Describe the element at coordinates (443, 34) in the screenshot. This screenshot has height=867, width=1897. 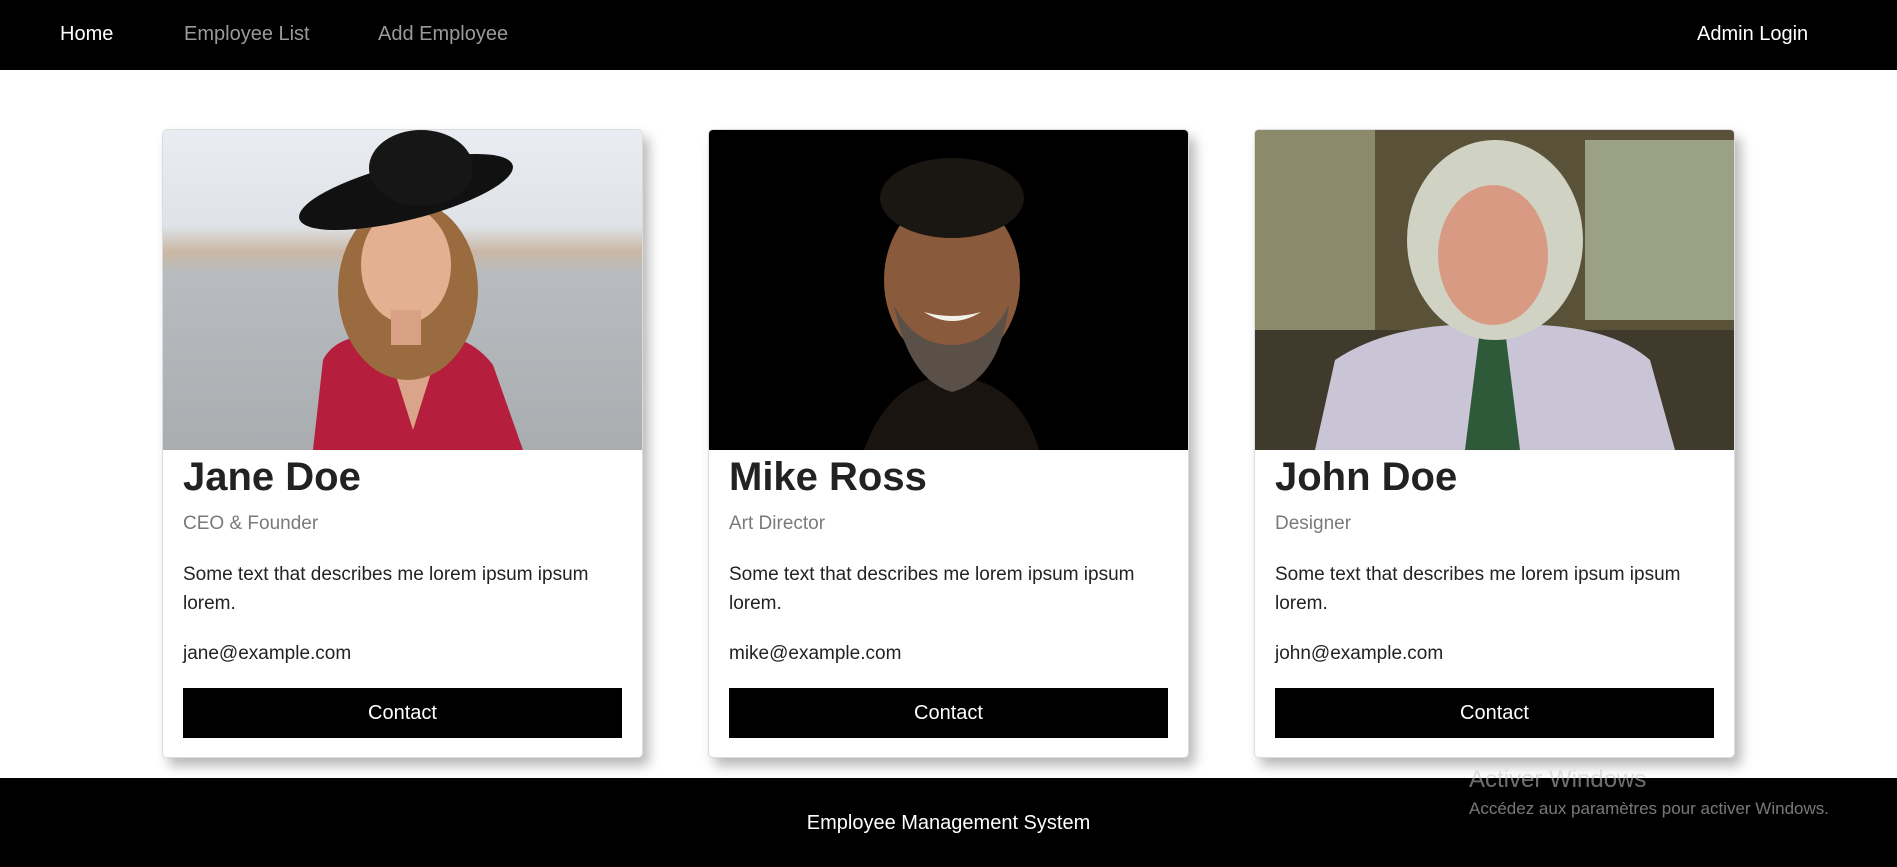
I see `nav-add-employee-link: Add Employee` at that location.